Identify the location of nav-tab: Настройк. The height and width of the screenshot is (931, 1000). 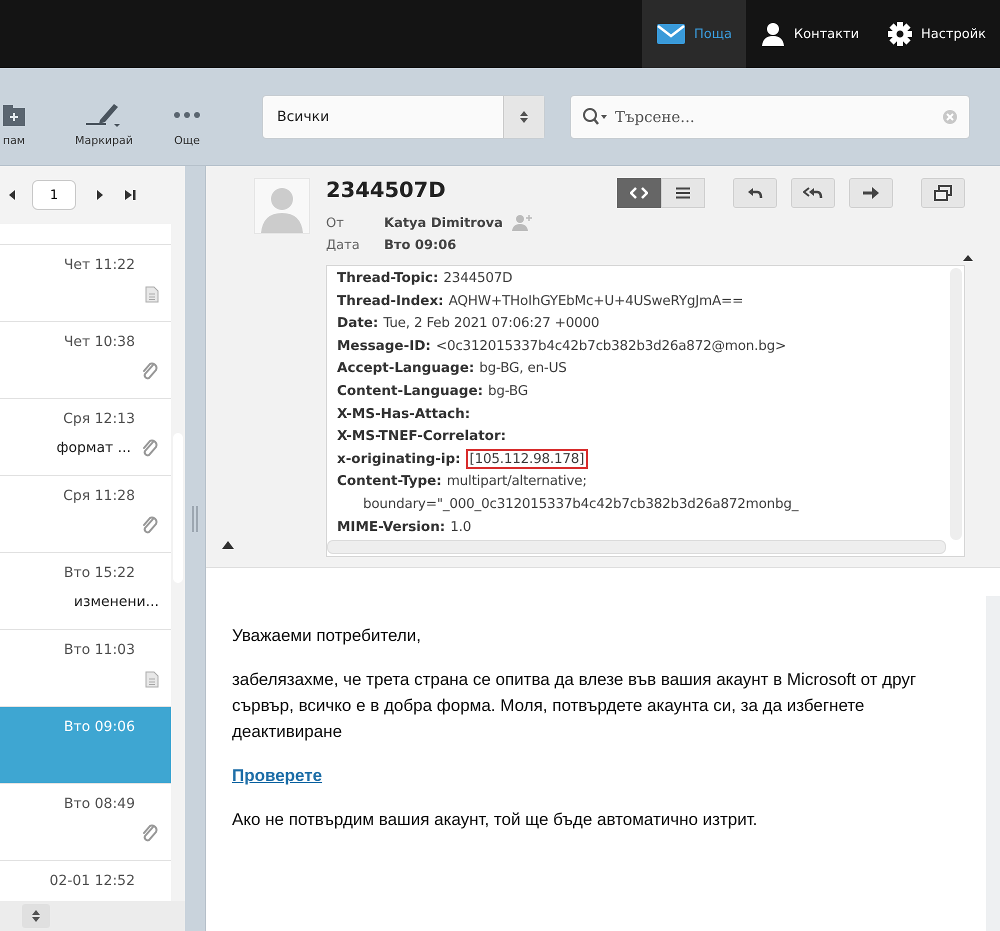
(936, 34).